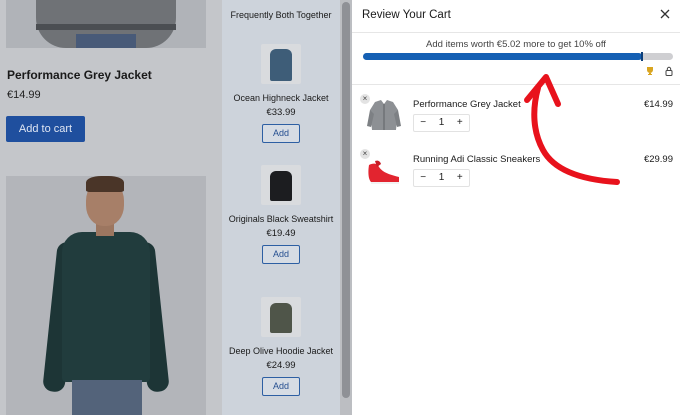 The width and height of the screenshot is (680, 415). I want to click on fbt-item-name: Originals Black Sweatshirt, so click(281, 219).